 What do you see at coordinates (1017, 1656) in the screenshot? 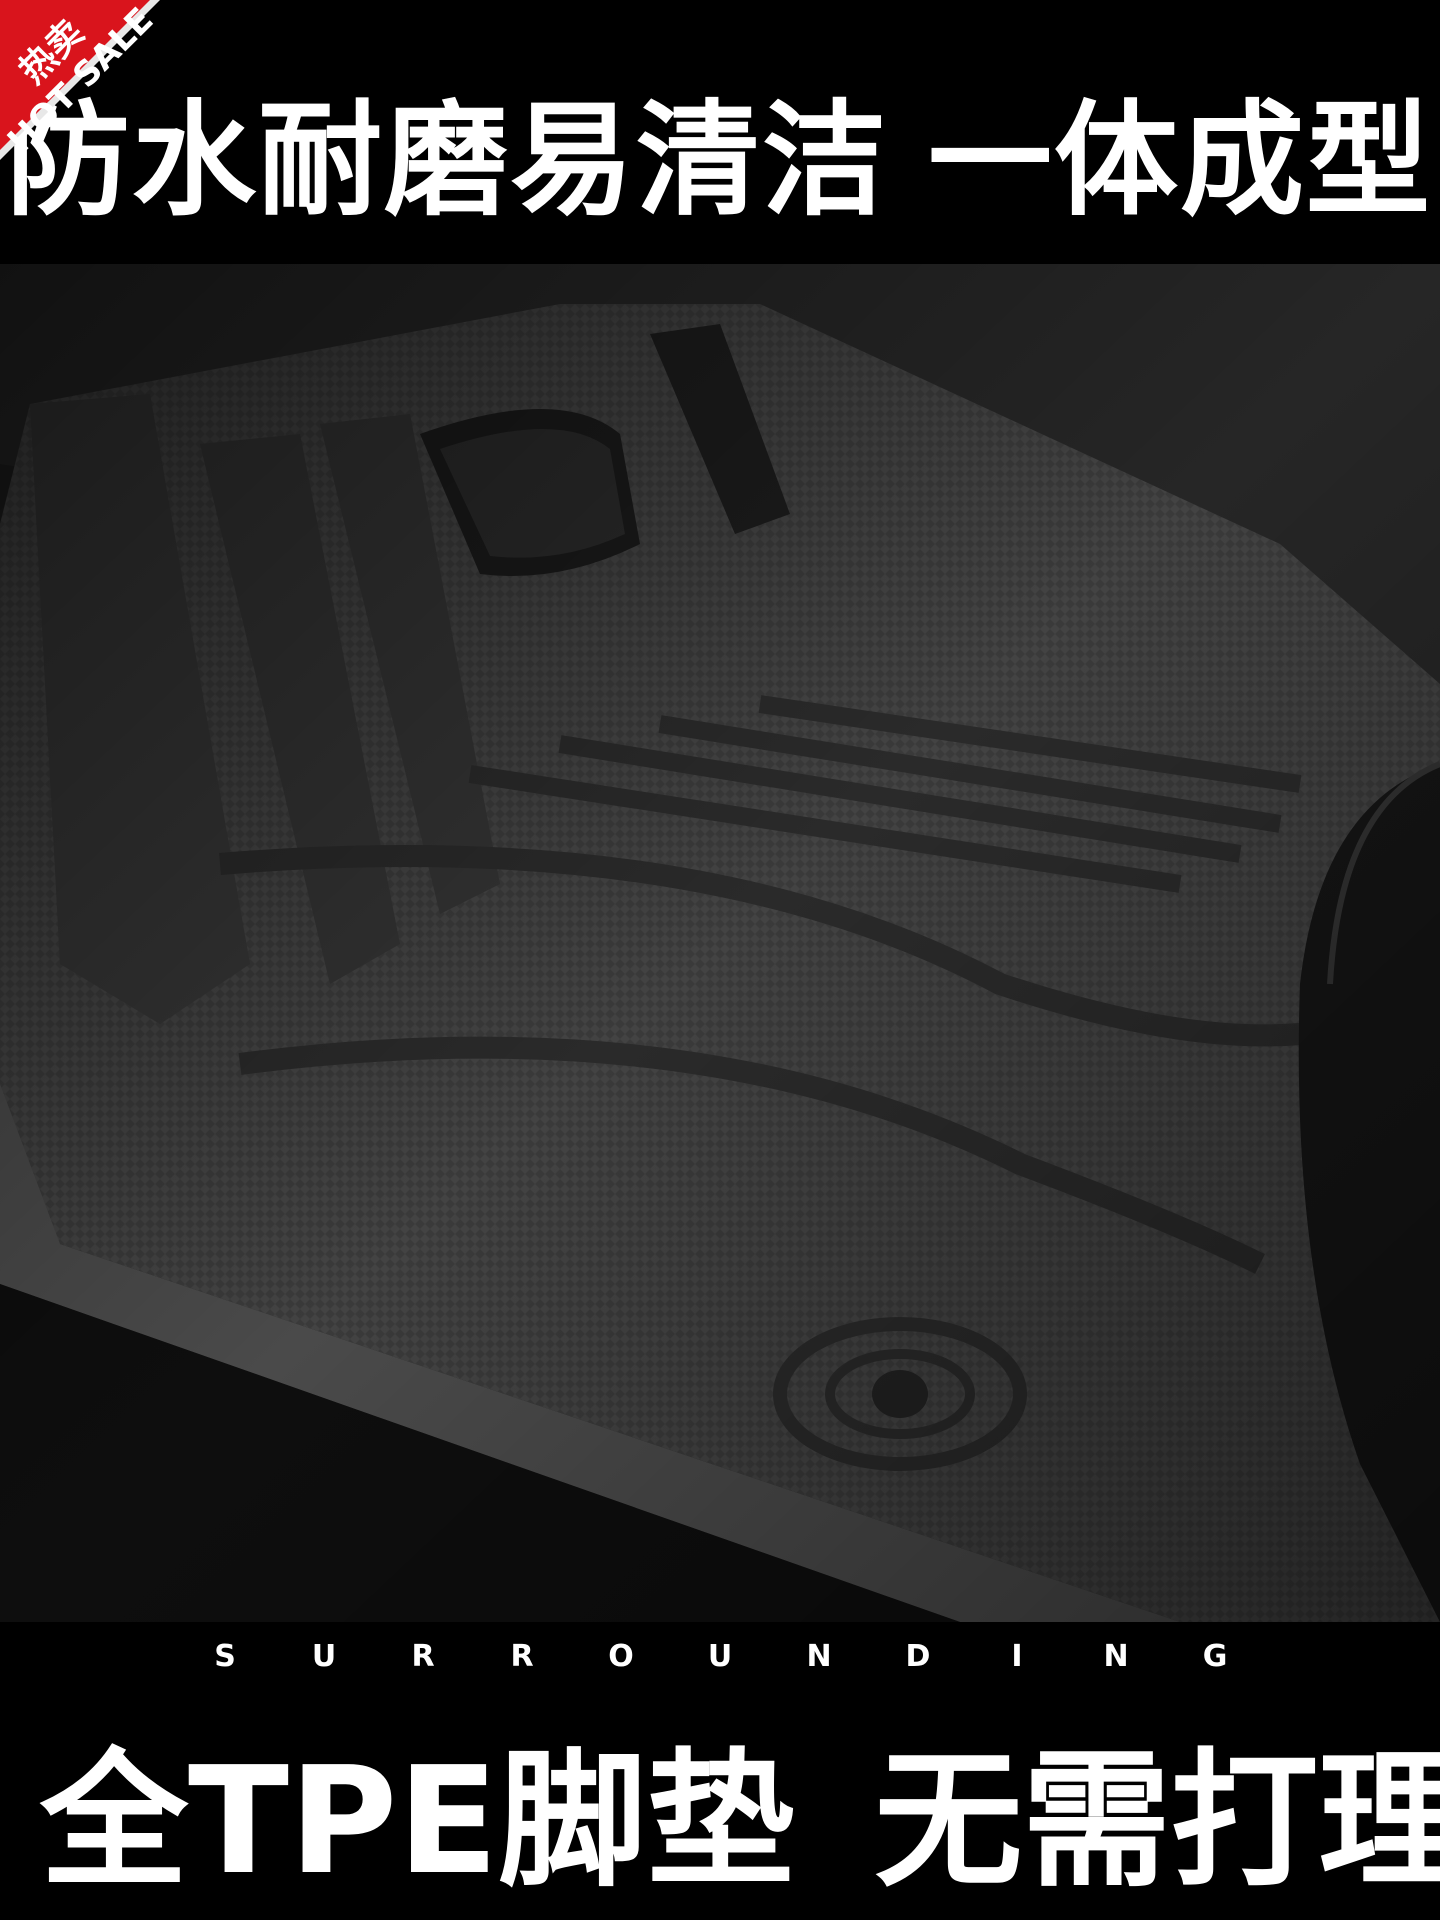
I see `surround-letter: I` at bounding box center [1017, 1656].